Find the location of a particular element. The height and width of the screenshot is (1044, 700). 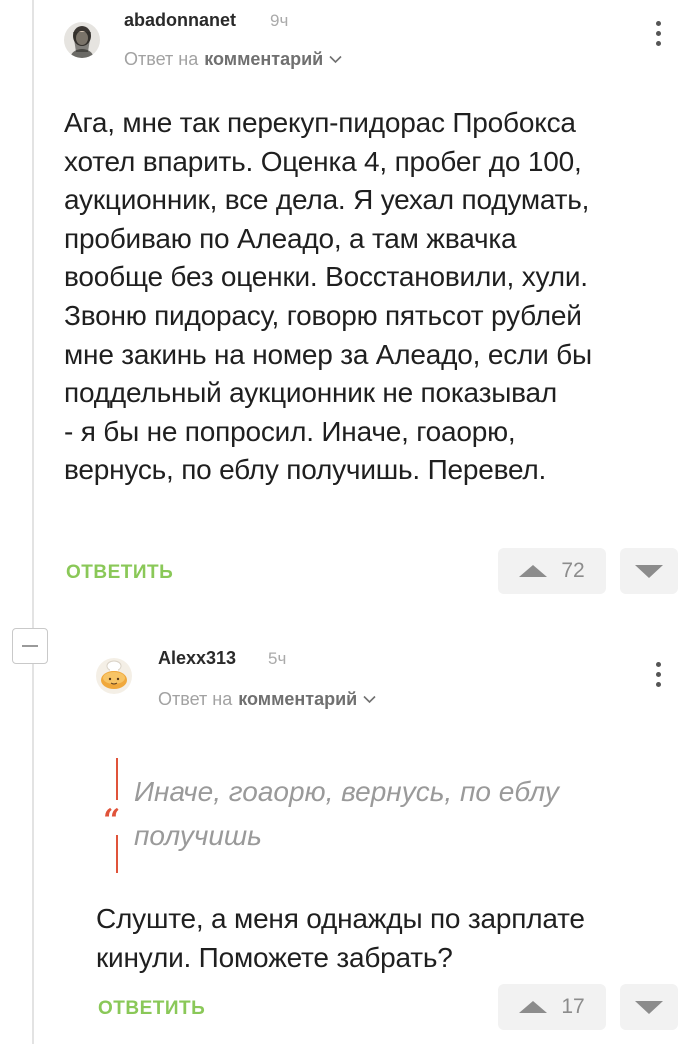

upvote-button: 72 is located at coordinates (552, 571).